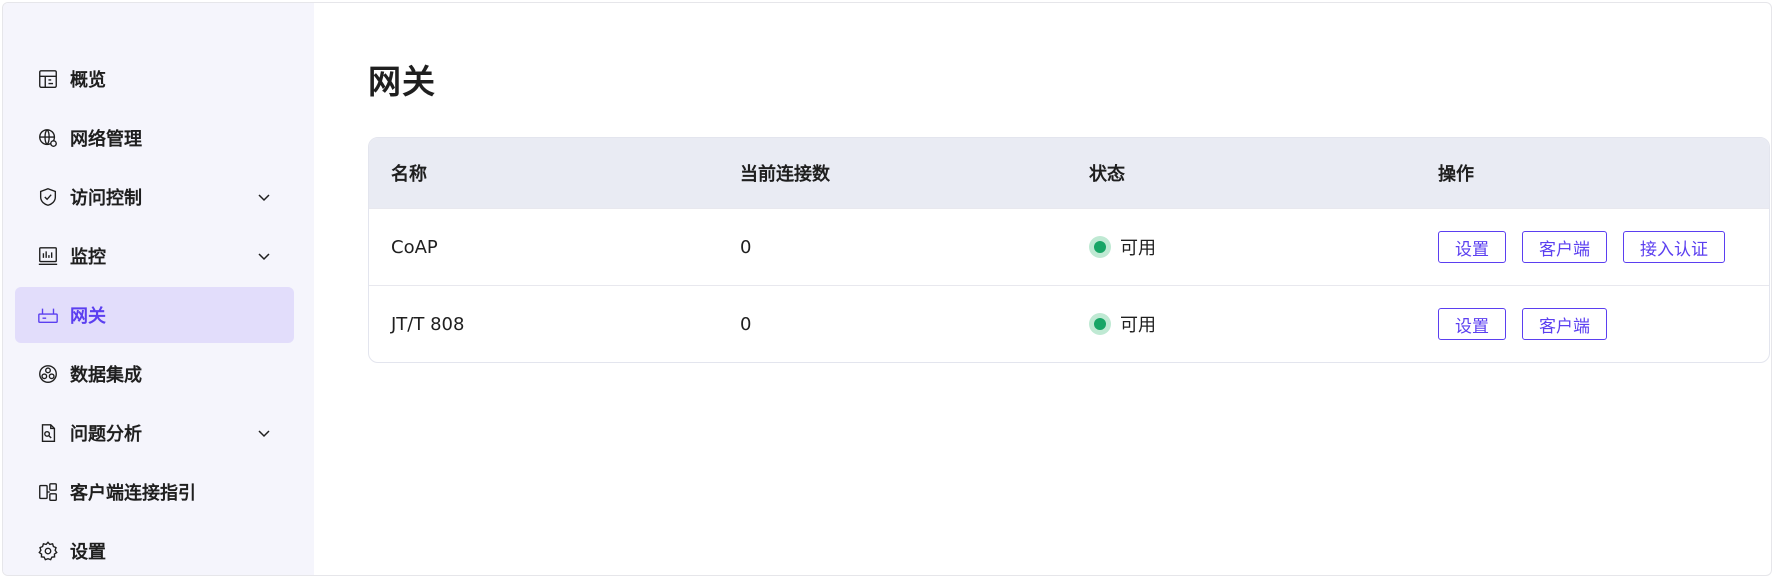  Describe the element at coordinates (48, 492) in the screenshot. I see `client-guide-icon` at that location.